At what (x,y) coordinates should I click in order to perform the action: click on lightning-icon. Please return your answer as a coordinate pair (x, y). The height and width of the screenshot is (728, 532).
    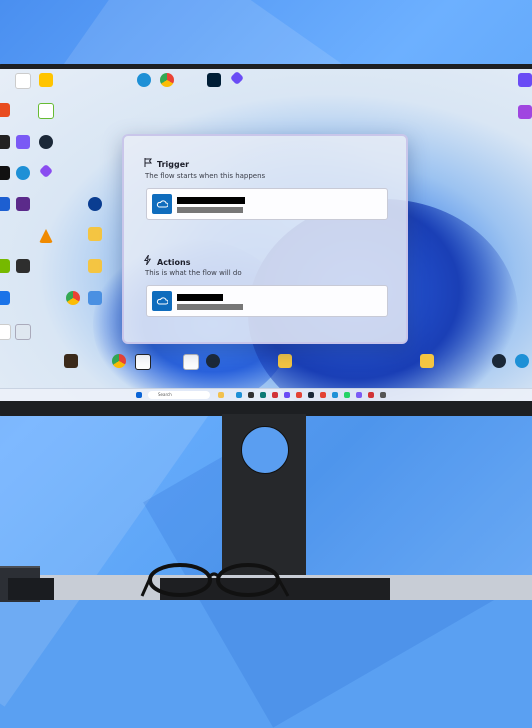
    Looking at the image, I should click on (148, 260).